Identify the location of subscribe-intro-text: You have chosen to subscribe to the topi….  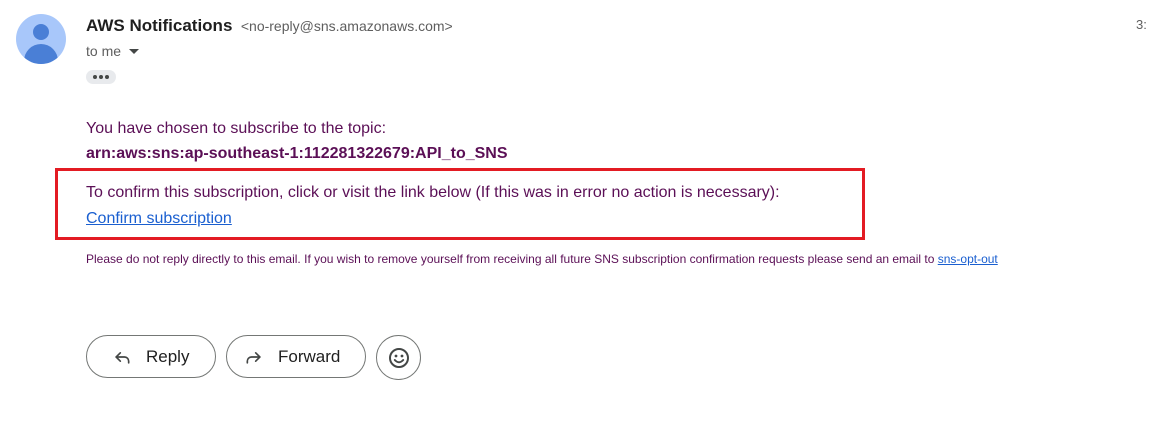
(236, 128).